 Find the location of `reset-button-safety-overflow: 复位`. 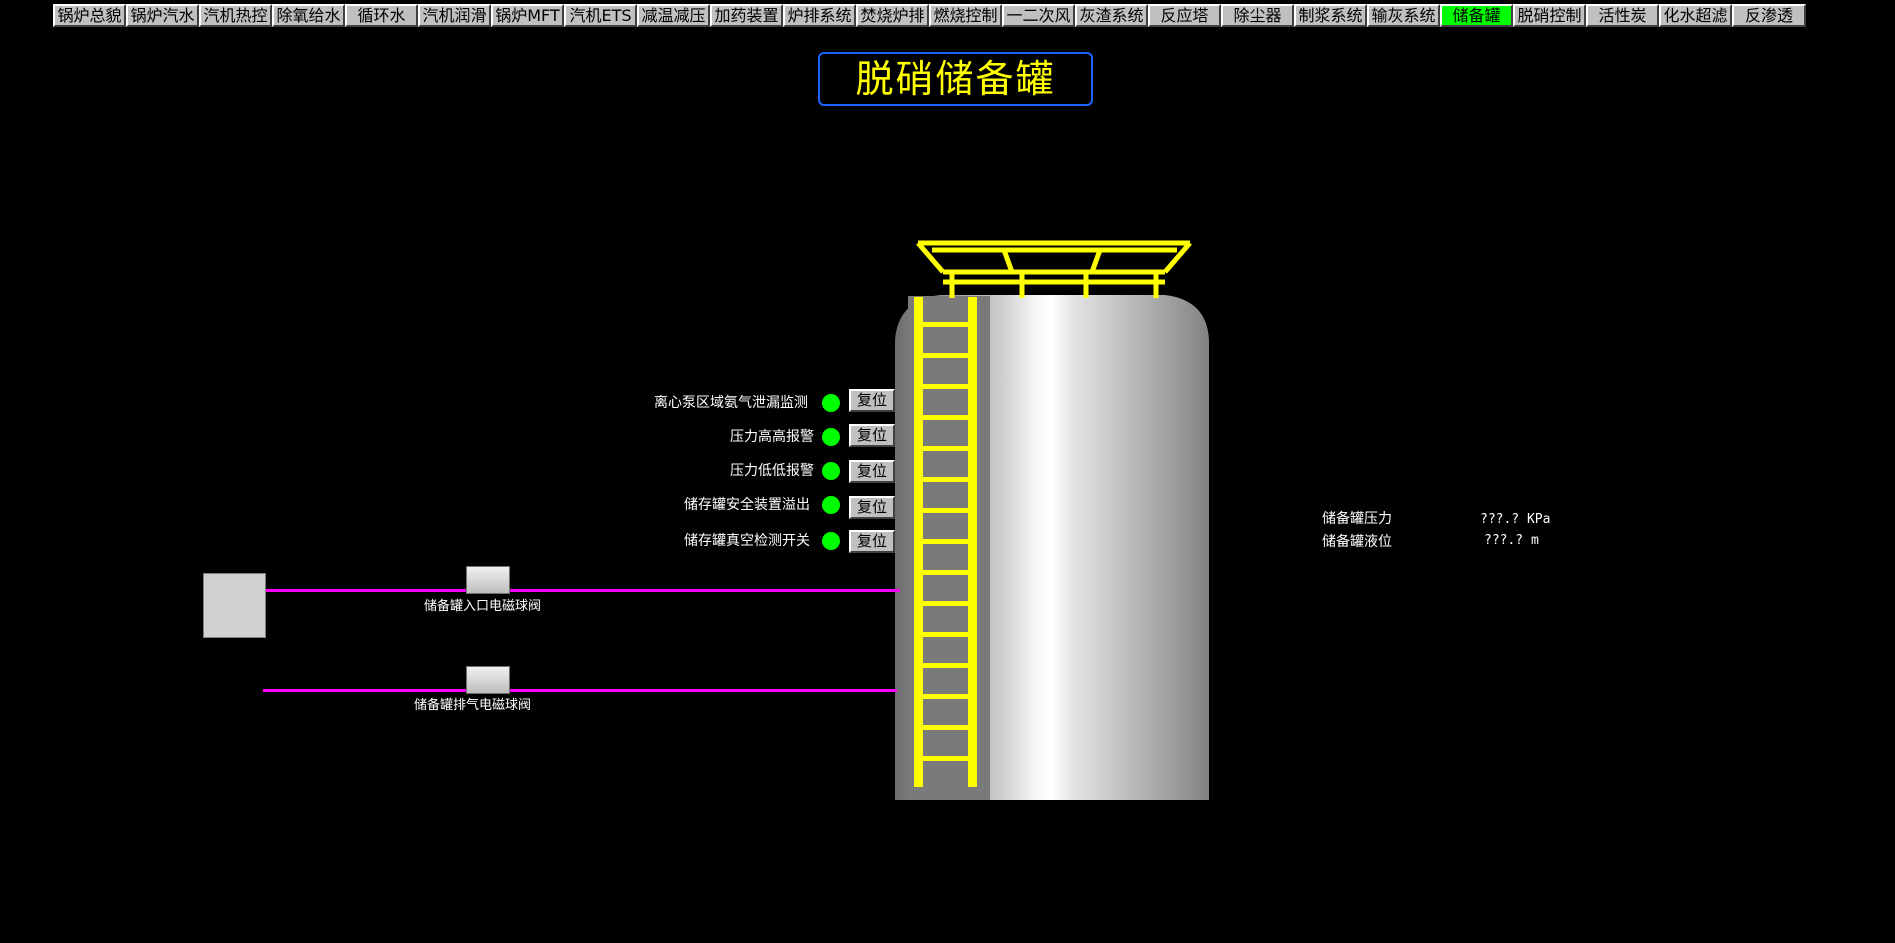

reset-button-safety-overflow: 复位 is located at coordinates (872, 507).